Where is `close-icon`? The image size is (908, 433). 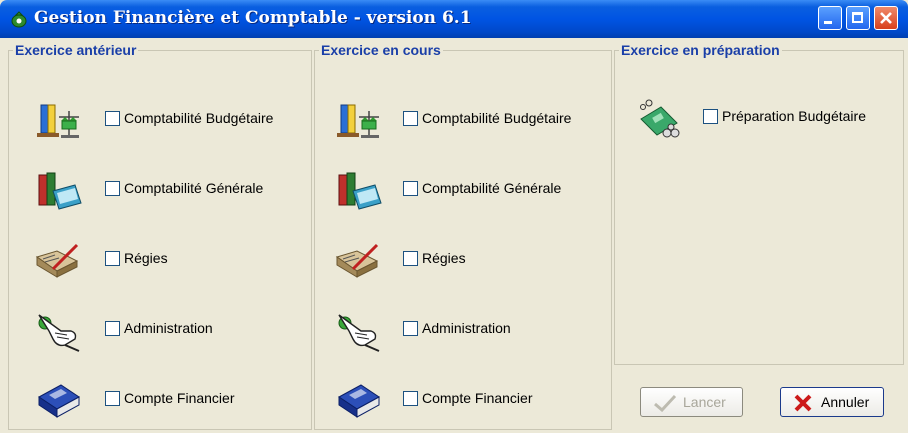 close-icon is located at coordinates (886, 18).